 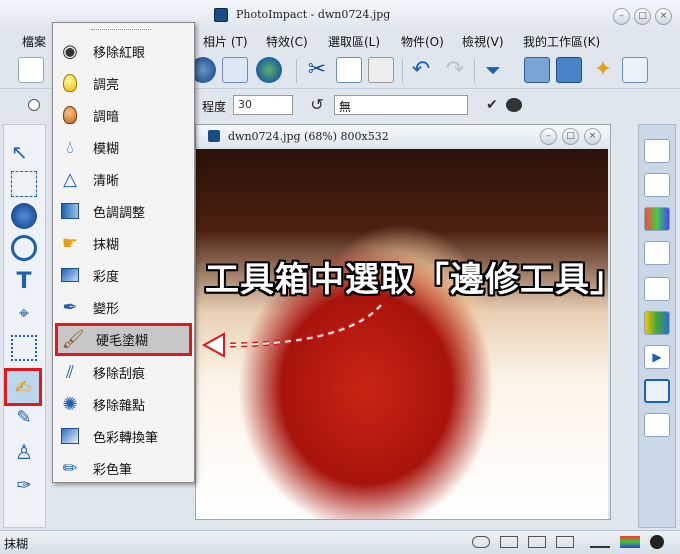 I want to click on menu-item-label: 色彩轉換筆, so click(x=126, y=438).